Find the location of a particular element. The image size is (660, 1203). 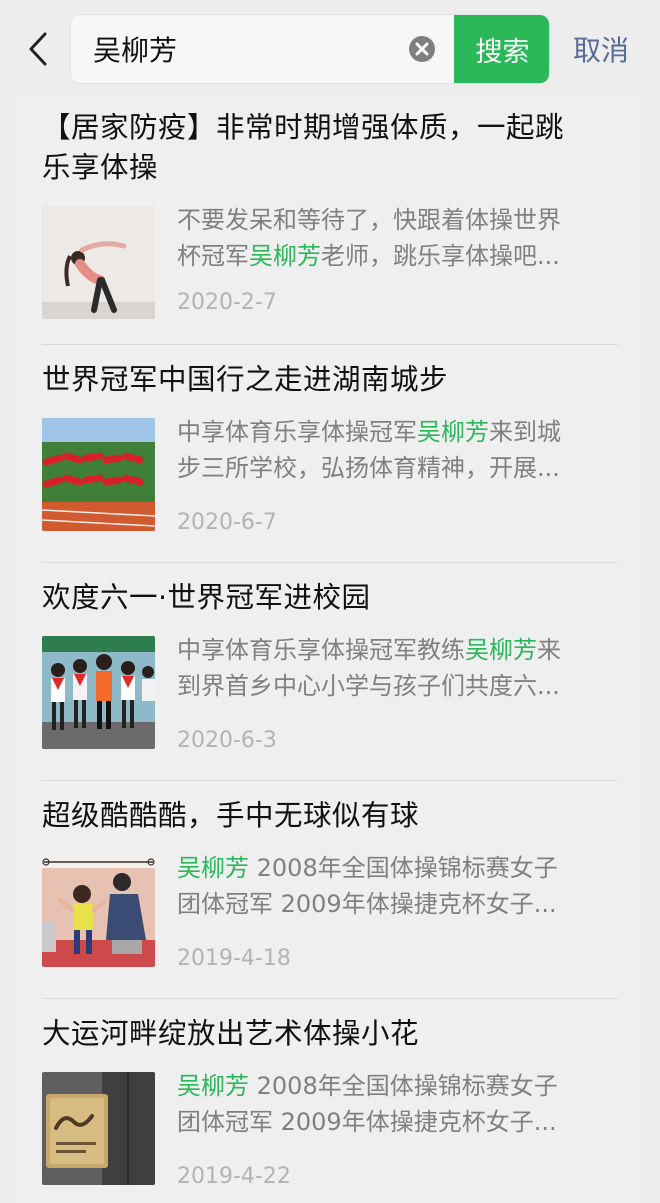

clear-circle-icon is located at coordinates (422, 49).